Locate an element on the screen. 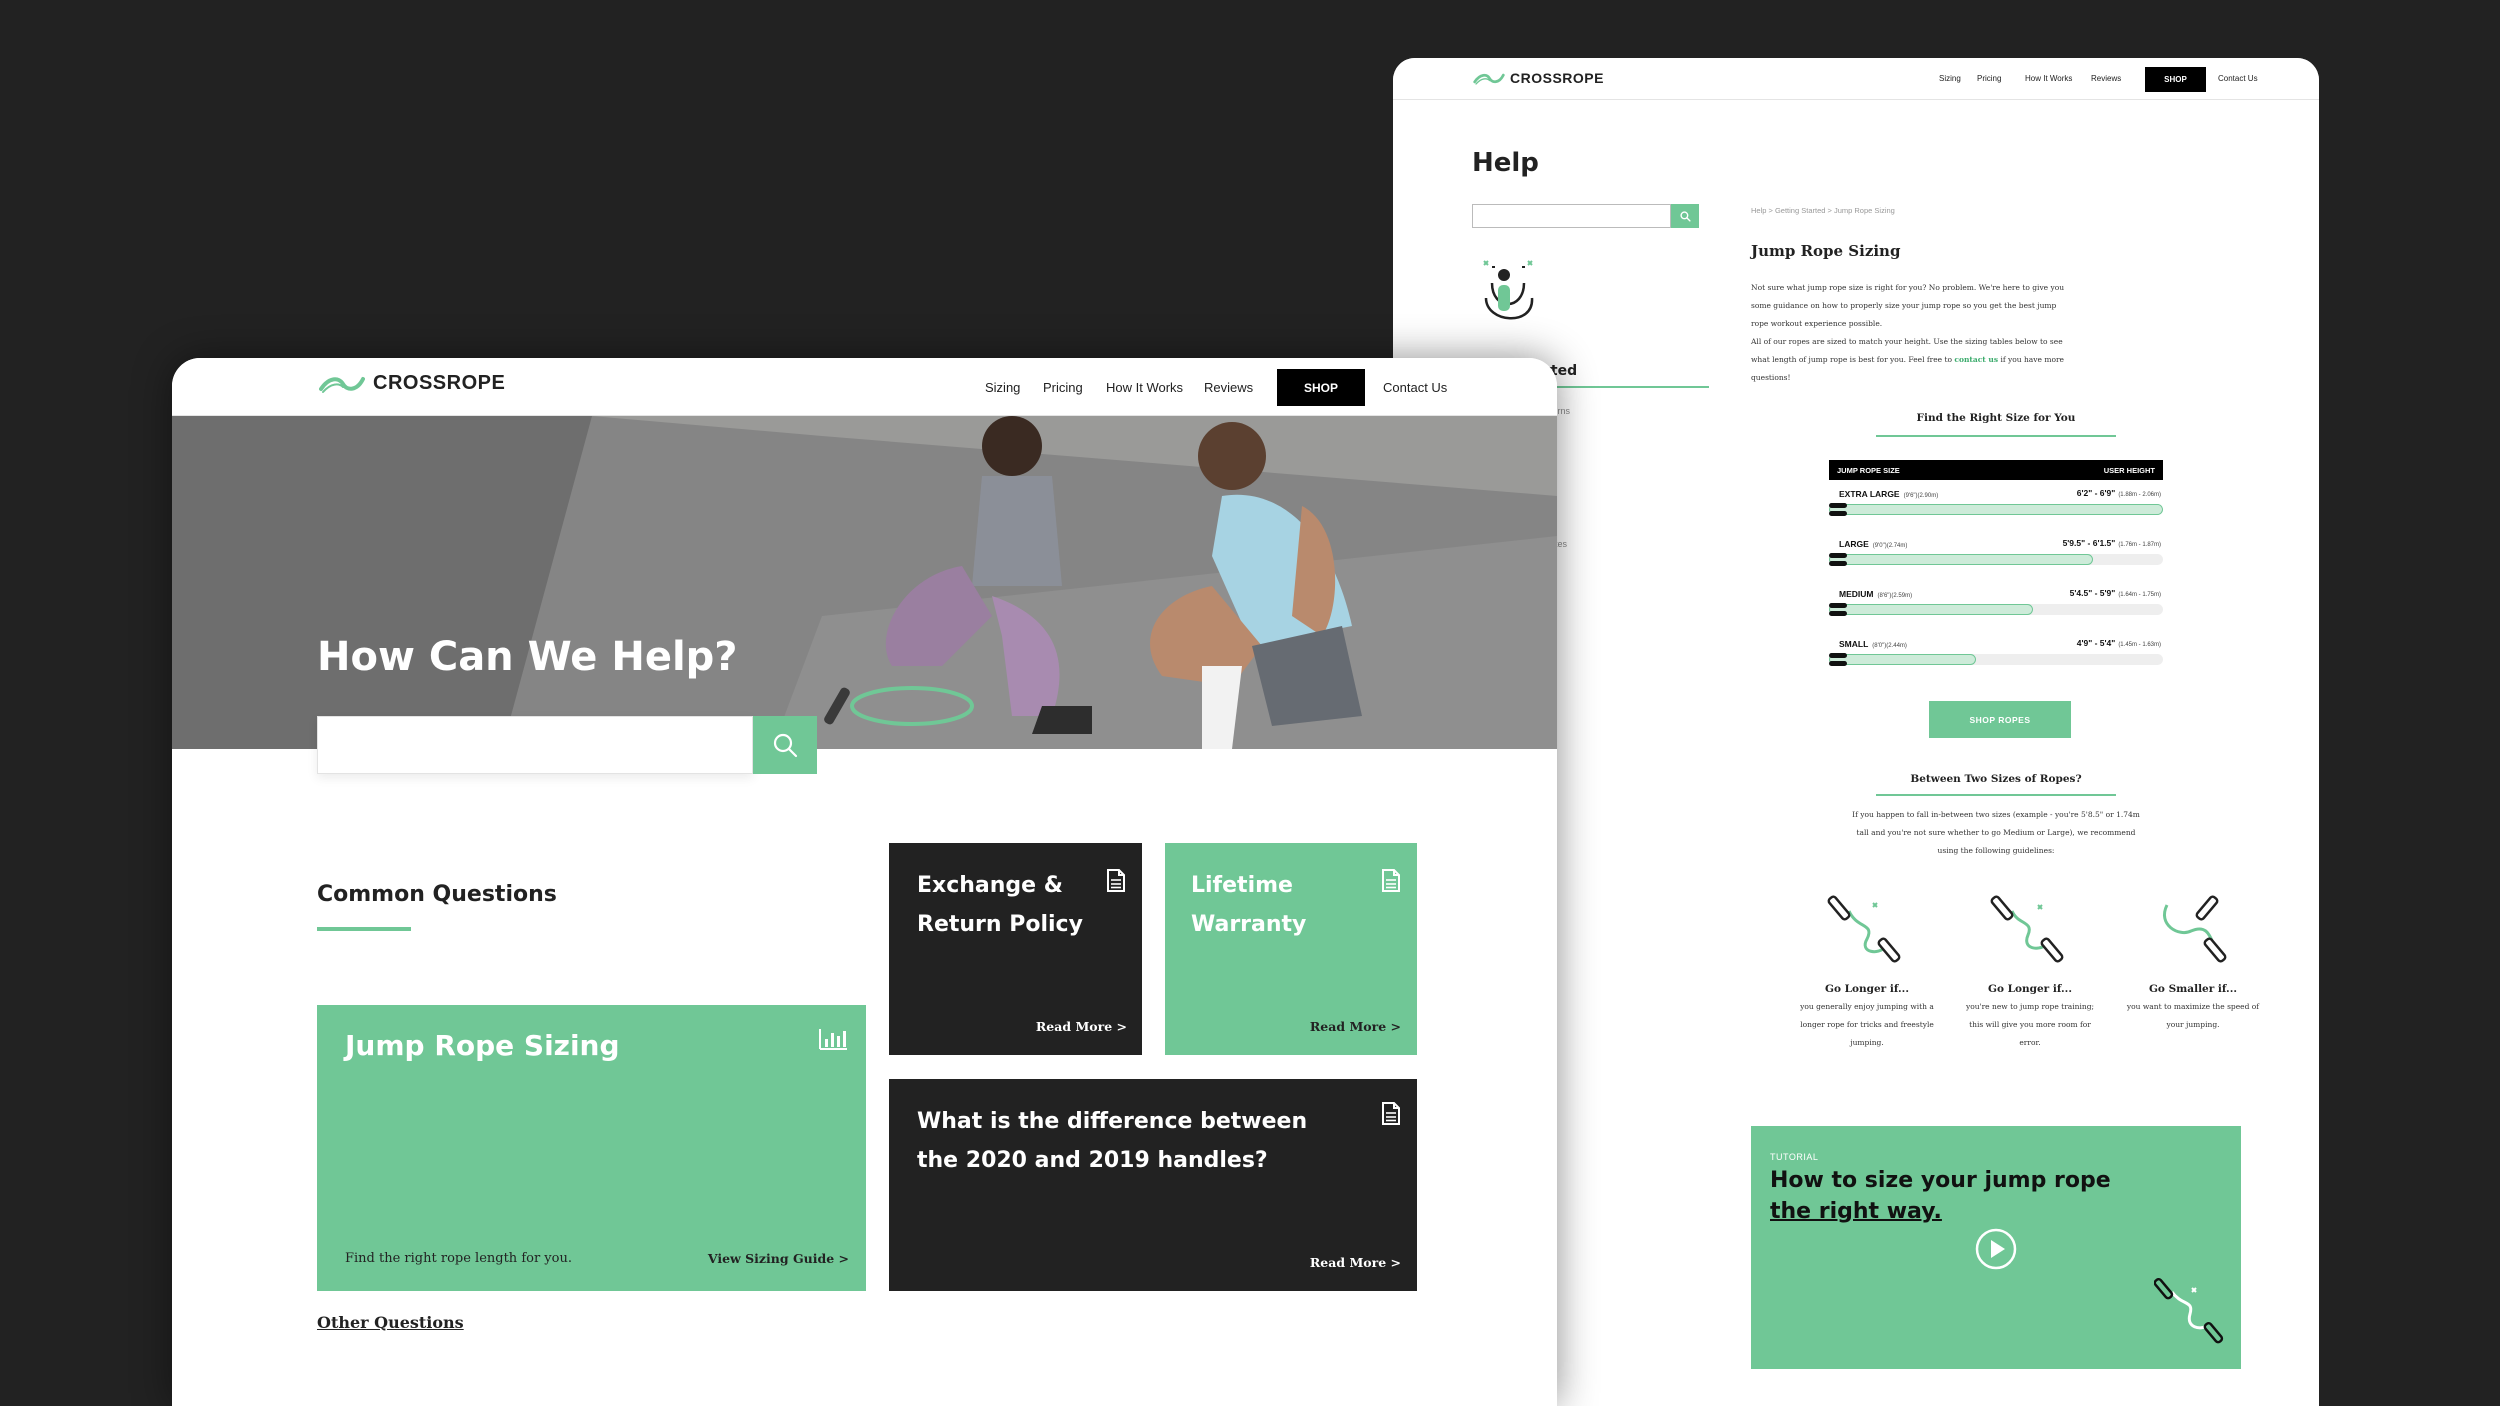 This screenshot has width=2500, height=1406. size-height-metric: (1.76m - 1.87m) is located at coordinates (2139, 545).